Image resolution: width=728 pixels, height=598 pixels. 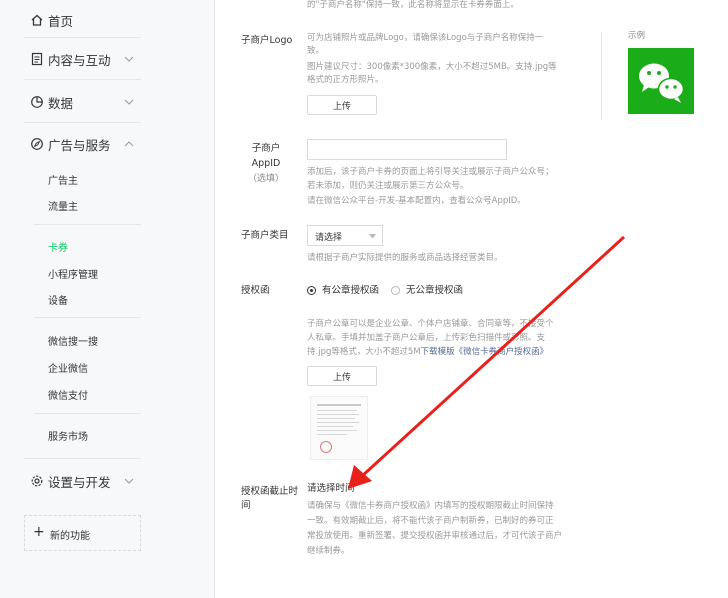 I want to click on nav-settings: 设置与开发, so click(x=107, y=481).